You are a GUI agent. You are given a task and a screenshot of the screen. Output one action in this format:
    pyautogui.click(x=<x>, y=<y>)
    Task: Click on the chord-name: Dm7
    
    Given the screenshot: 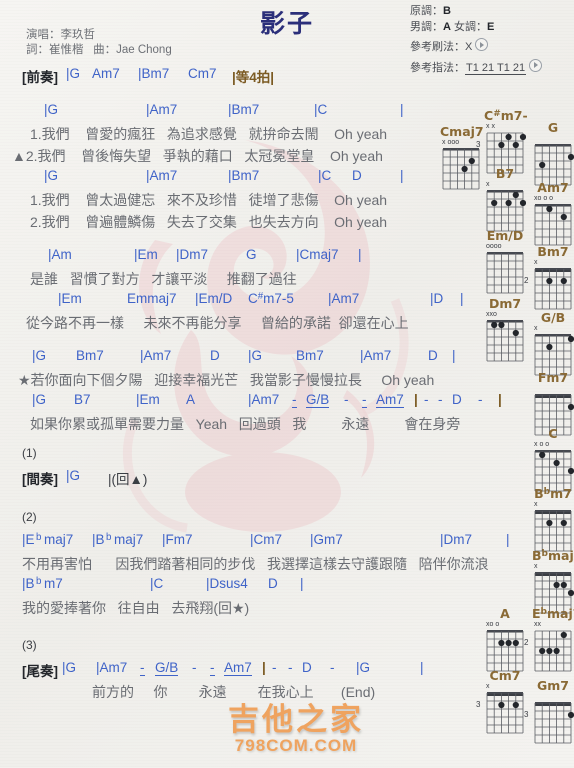 What is the action you would take?
    pyautogui.click(x=505, y=303)
    